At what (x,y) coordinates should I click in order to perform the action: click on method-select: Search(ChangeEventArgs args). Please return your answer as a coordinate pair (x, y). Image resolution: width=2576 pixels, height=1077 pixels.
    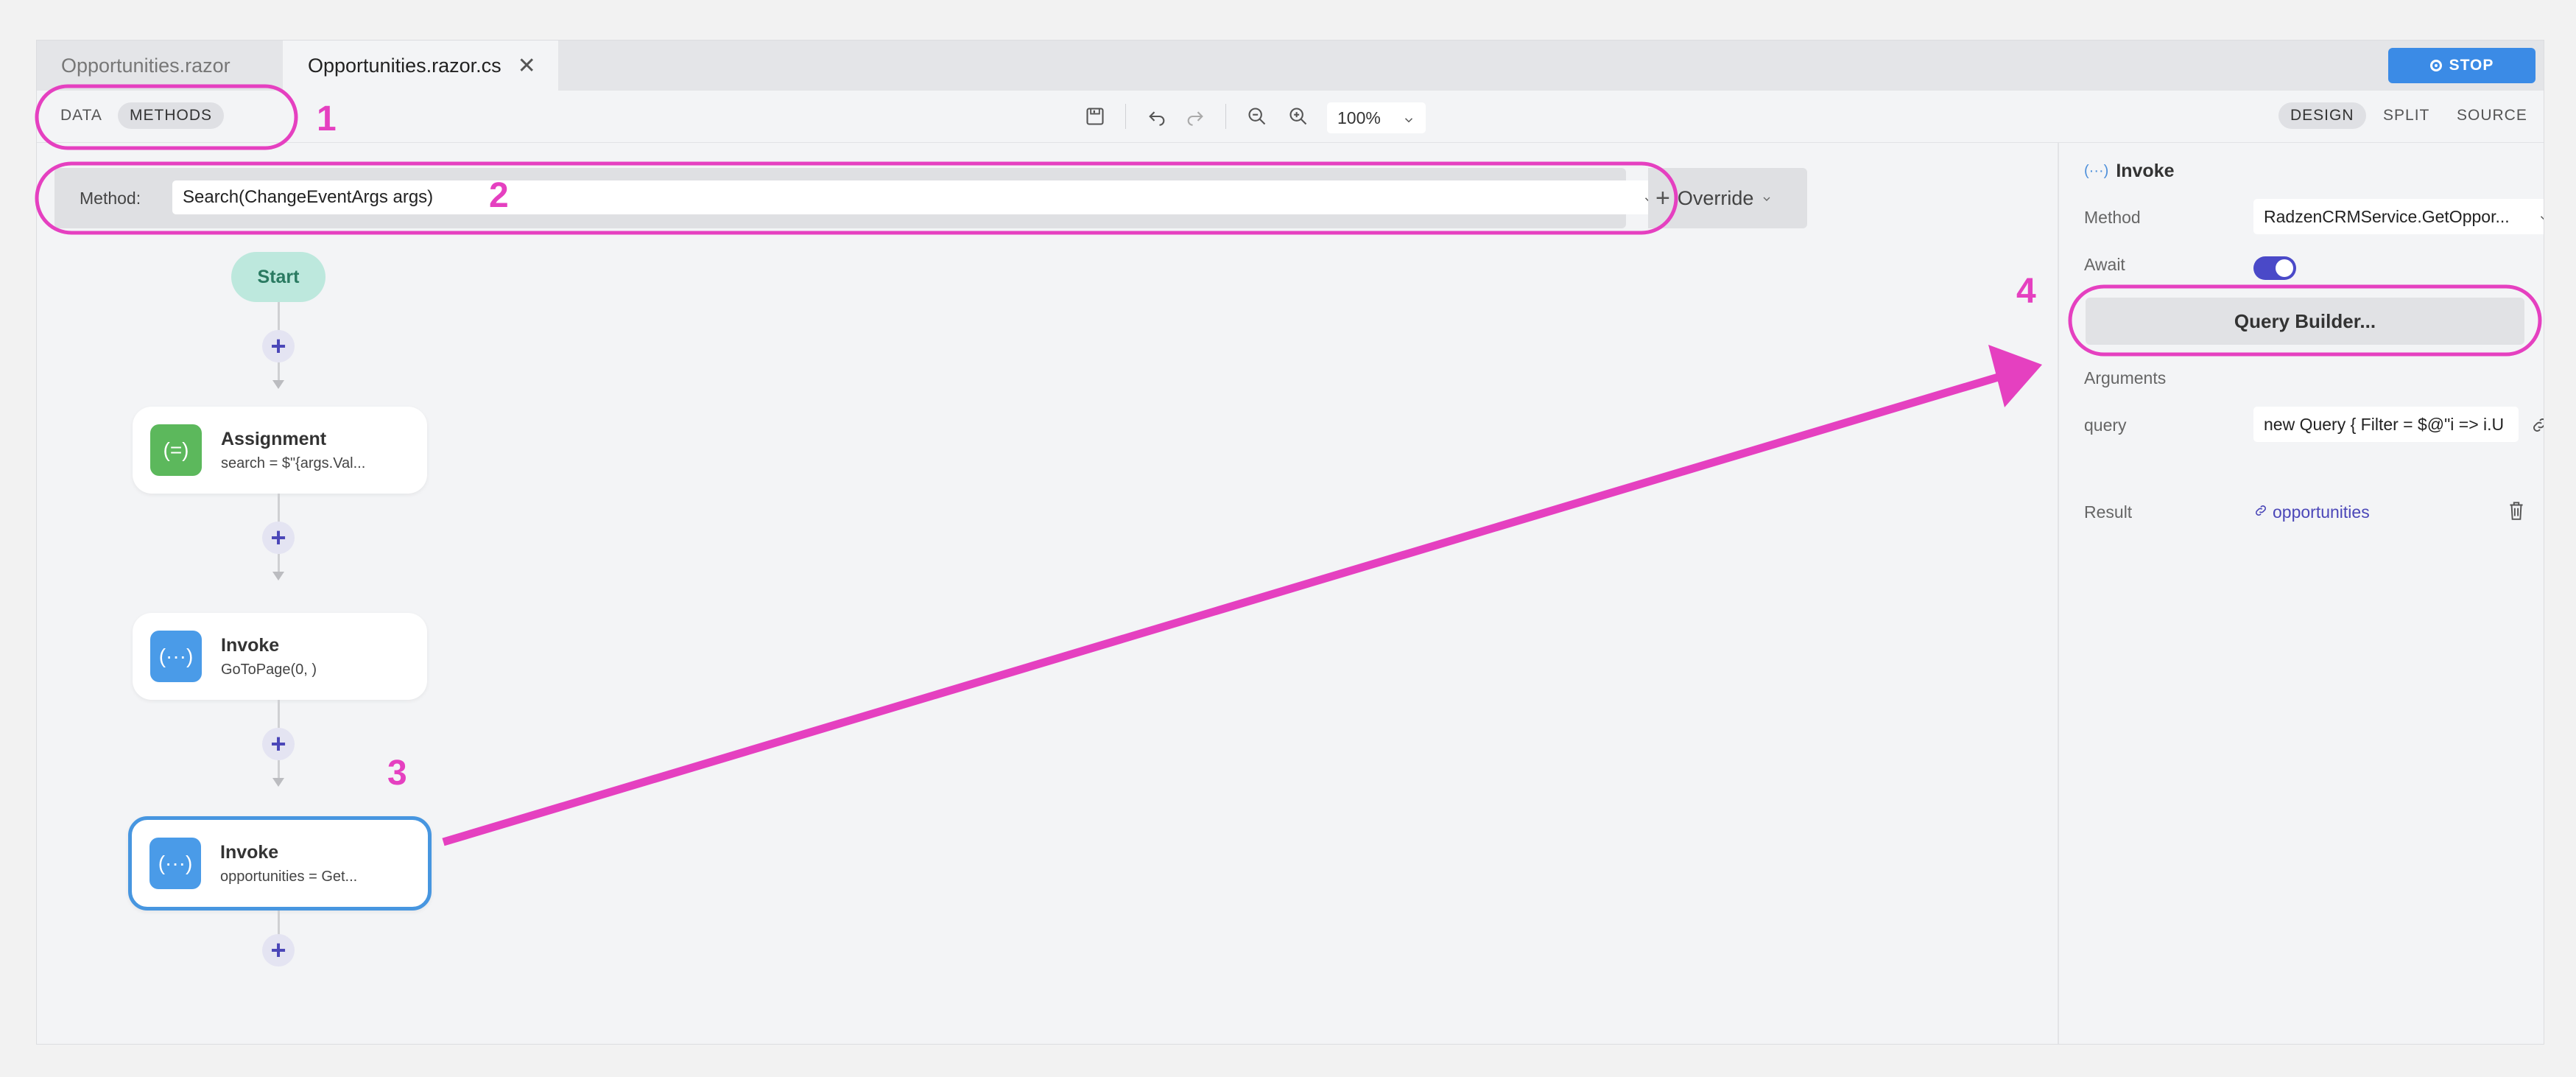
    Looking at the image, I should click on (918, 197).